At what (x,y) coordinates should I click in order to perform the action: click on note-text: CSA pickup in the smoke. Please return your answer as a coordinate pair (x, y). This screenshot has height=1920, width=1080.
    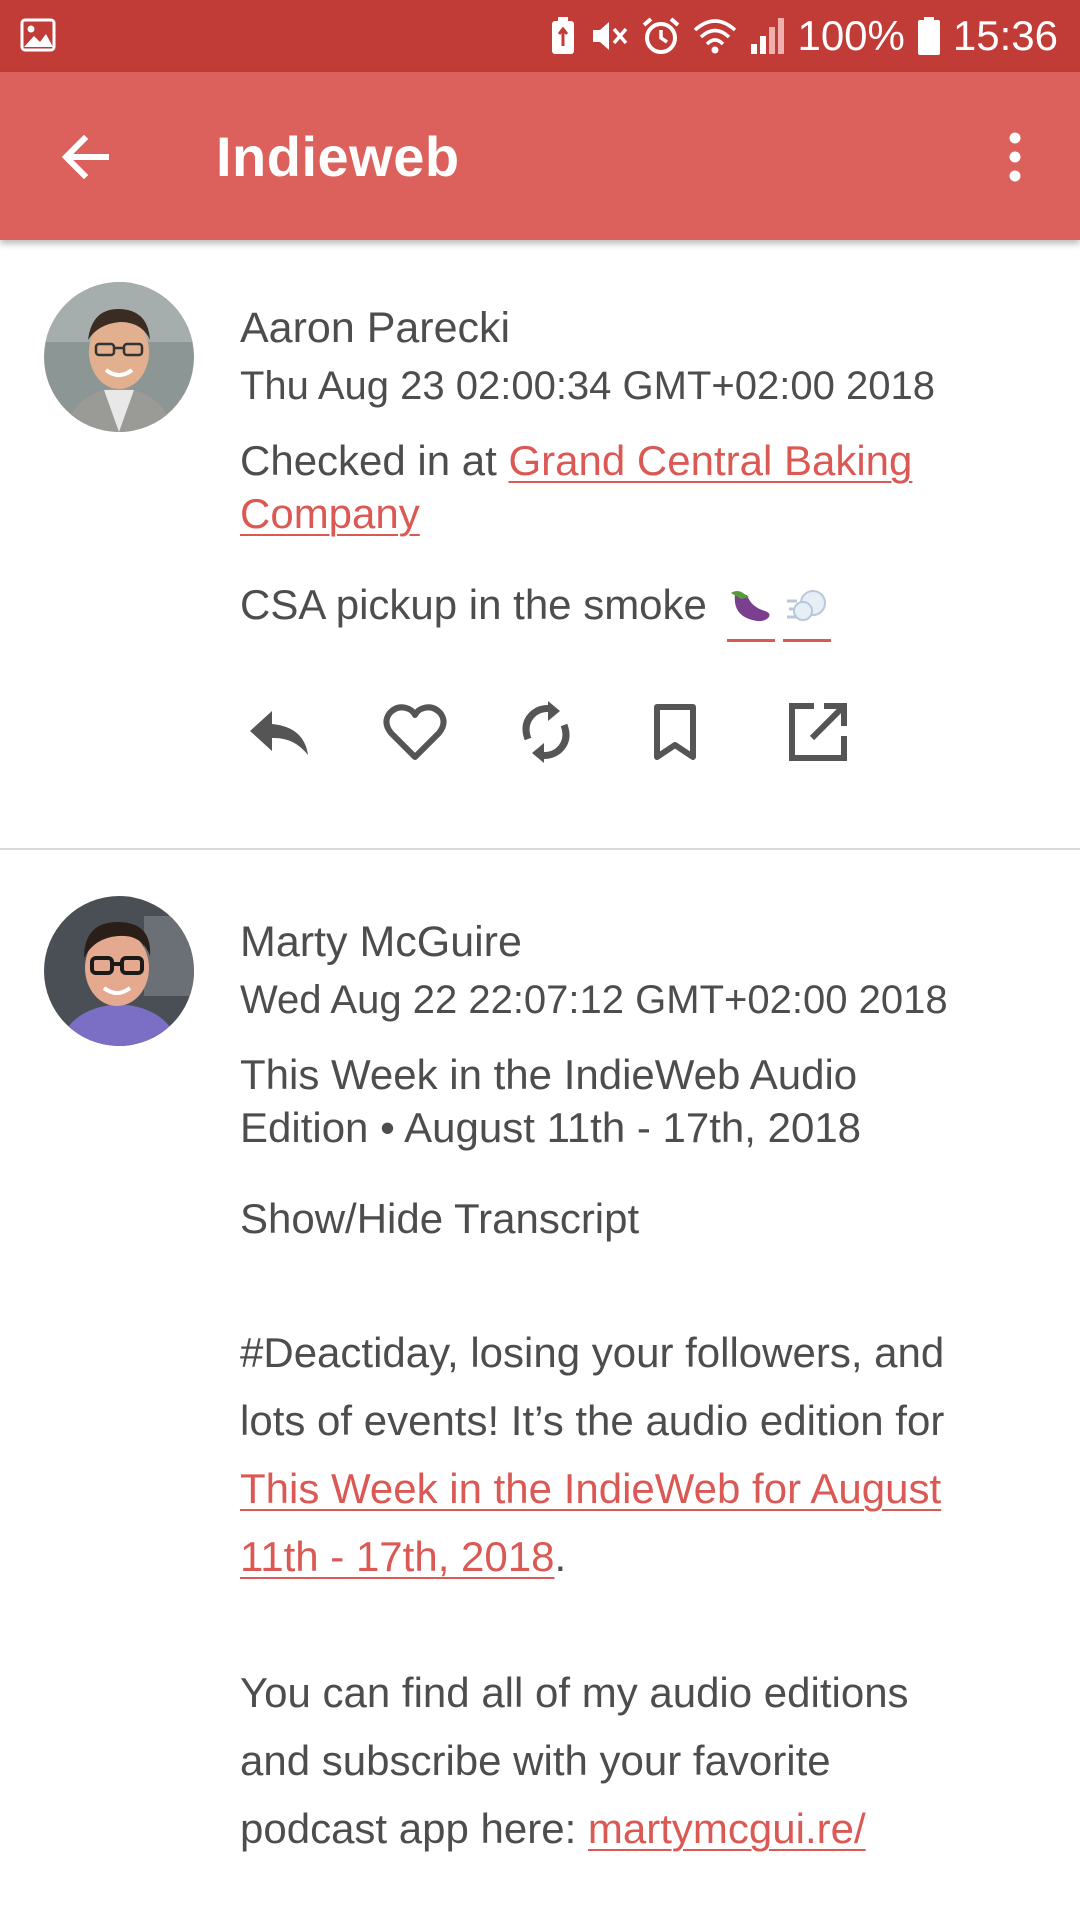
    Looking at the image, I should click on (473, 604).